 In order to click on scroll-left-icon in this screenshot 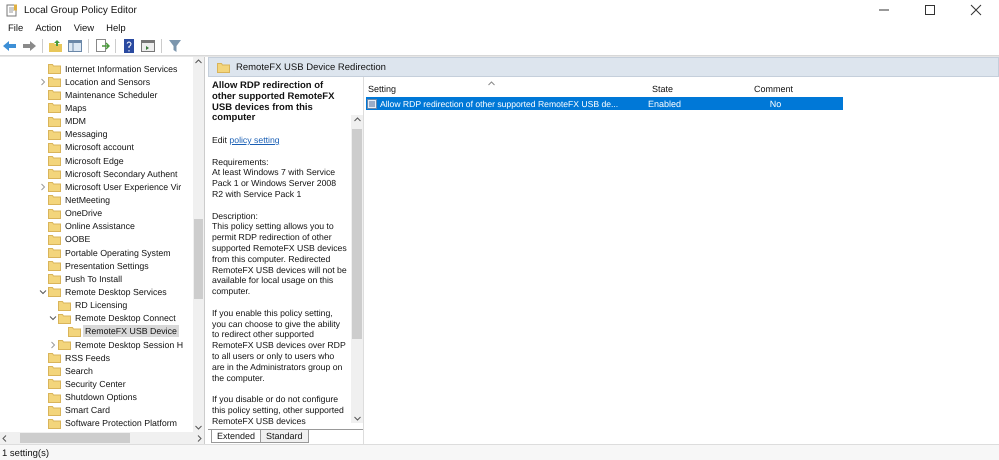, I will do `click(4, 438)`.